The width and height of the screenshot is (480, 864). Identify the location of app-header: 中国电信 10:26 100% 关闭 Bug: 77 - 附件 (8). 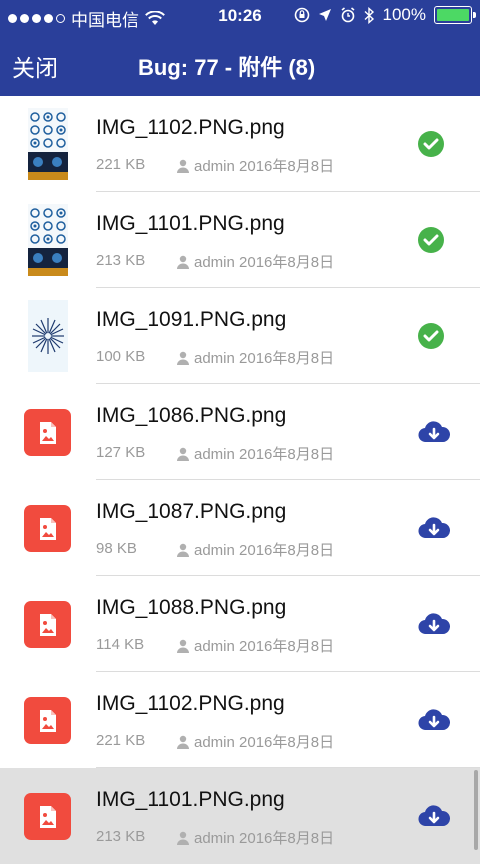
(240, 48).